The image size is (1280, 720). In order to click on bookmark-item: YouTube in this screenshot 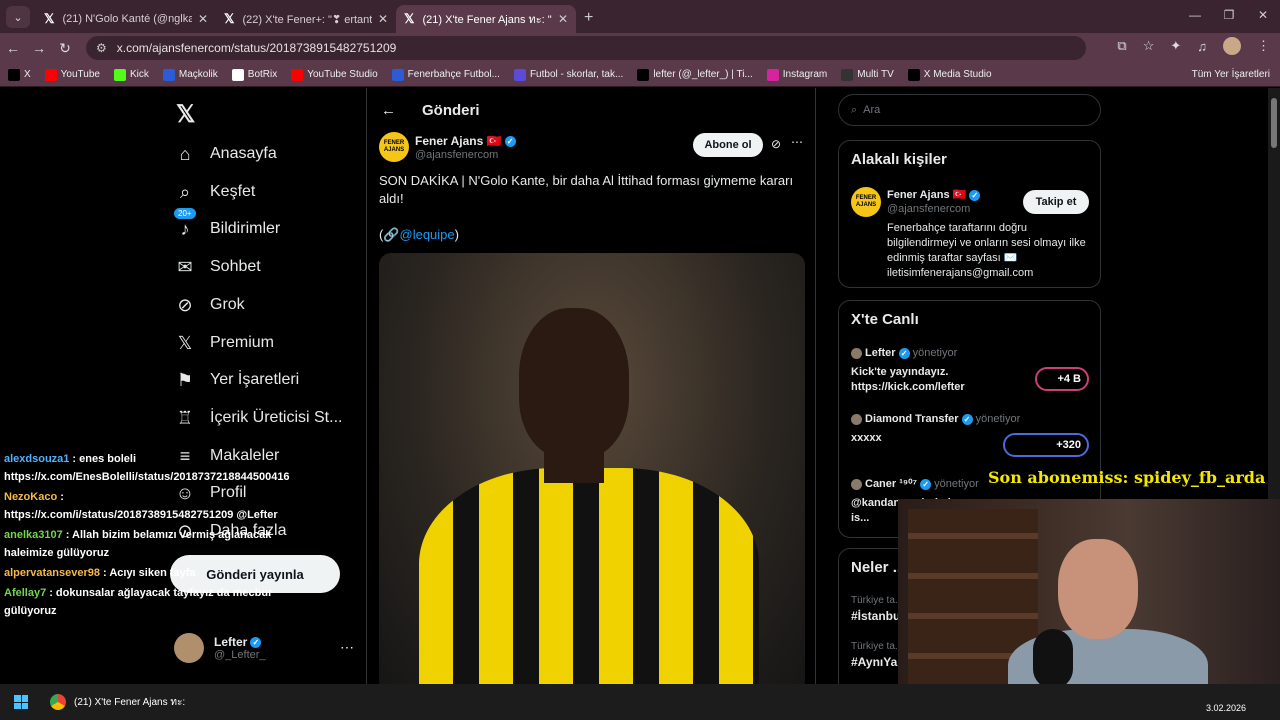, I will do `click(72, 74)`.